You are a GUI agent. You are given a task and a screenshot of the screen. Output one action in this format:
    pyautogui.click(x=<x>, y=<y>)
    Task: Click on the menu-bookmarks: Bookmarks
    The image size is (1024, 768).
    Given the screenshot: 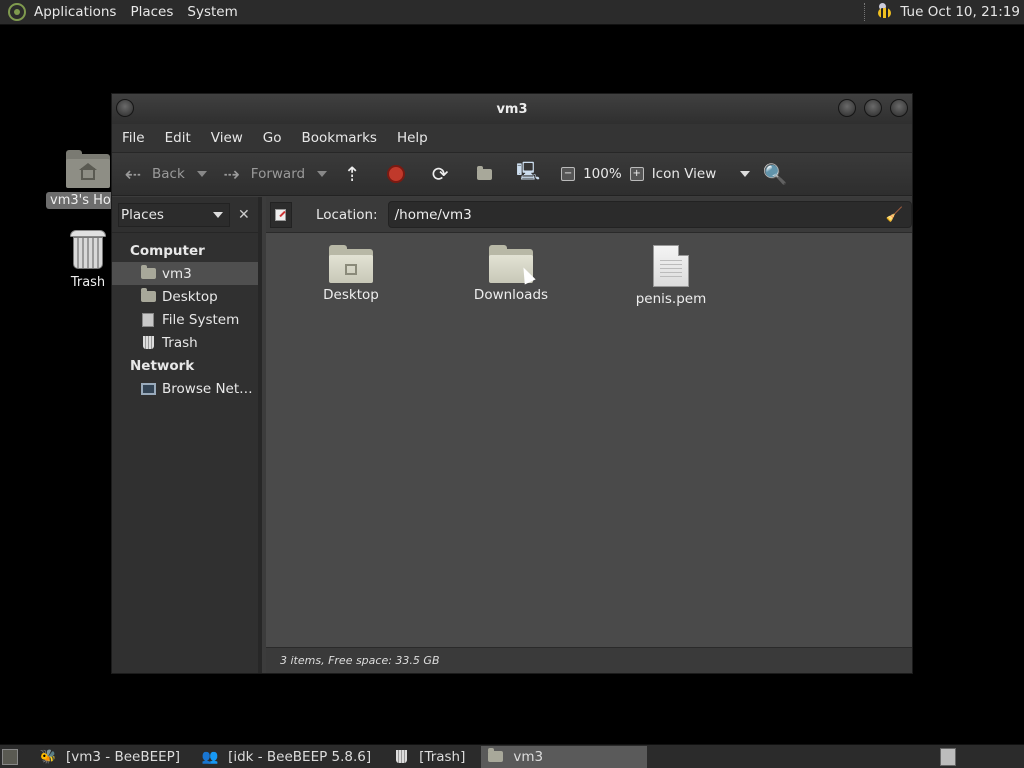 What is the action you would take?
    pyautogui.click(x=339, y=138)
    